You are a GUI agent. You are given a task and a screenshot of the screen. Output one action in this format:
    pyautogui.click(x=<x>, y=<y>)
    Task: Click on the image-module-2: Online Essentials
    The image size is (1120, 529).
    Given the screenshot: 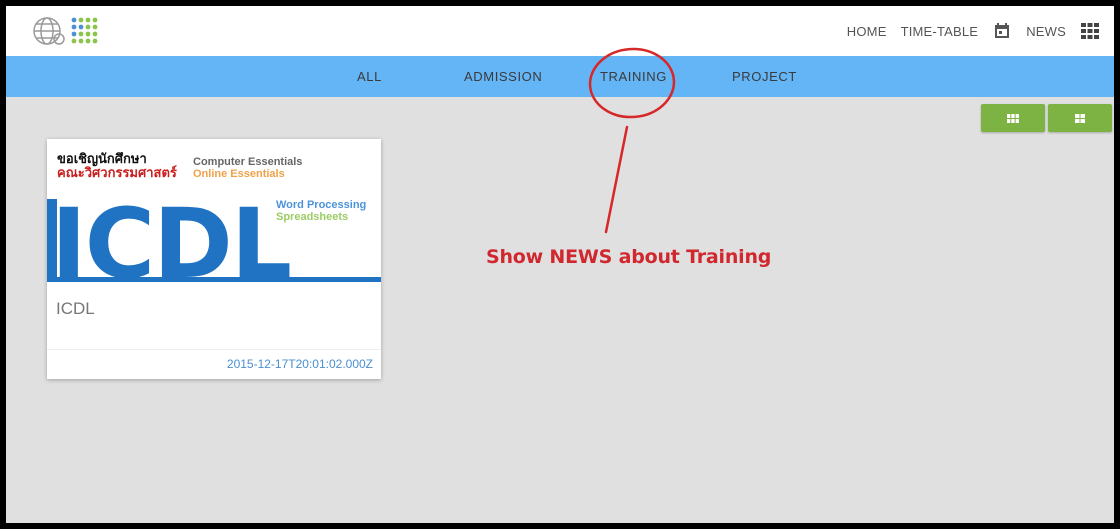 What is the action you would take?
    pyautogui.click(x=239, y=174)
    